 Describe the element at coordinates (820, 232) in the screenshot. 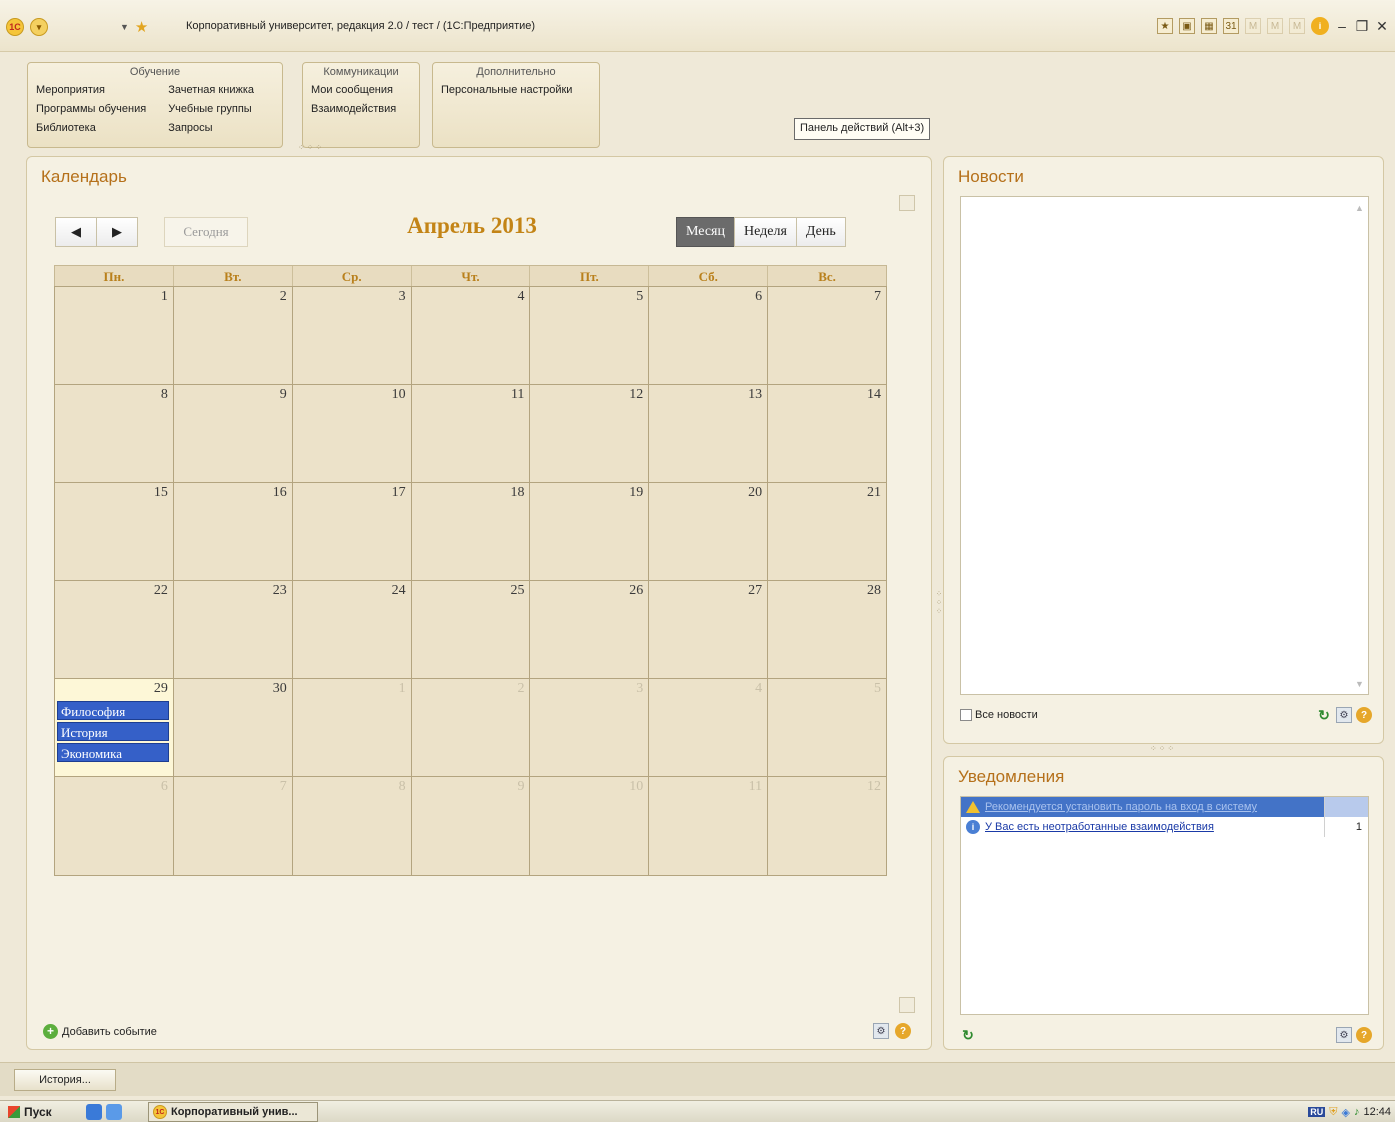

I see `view-tab-day: День` at that location.